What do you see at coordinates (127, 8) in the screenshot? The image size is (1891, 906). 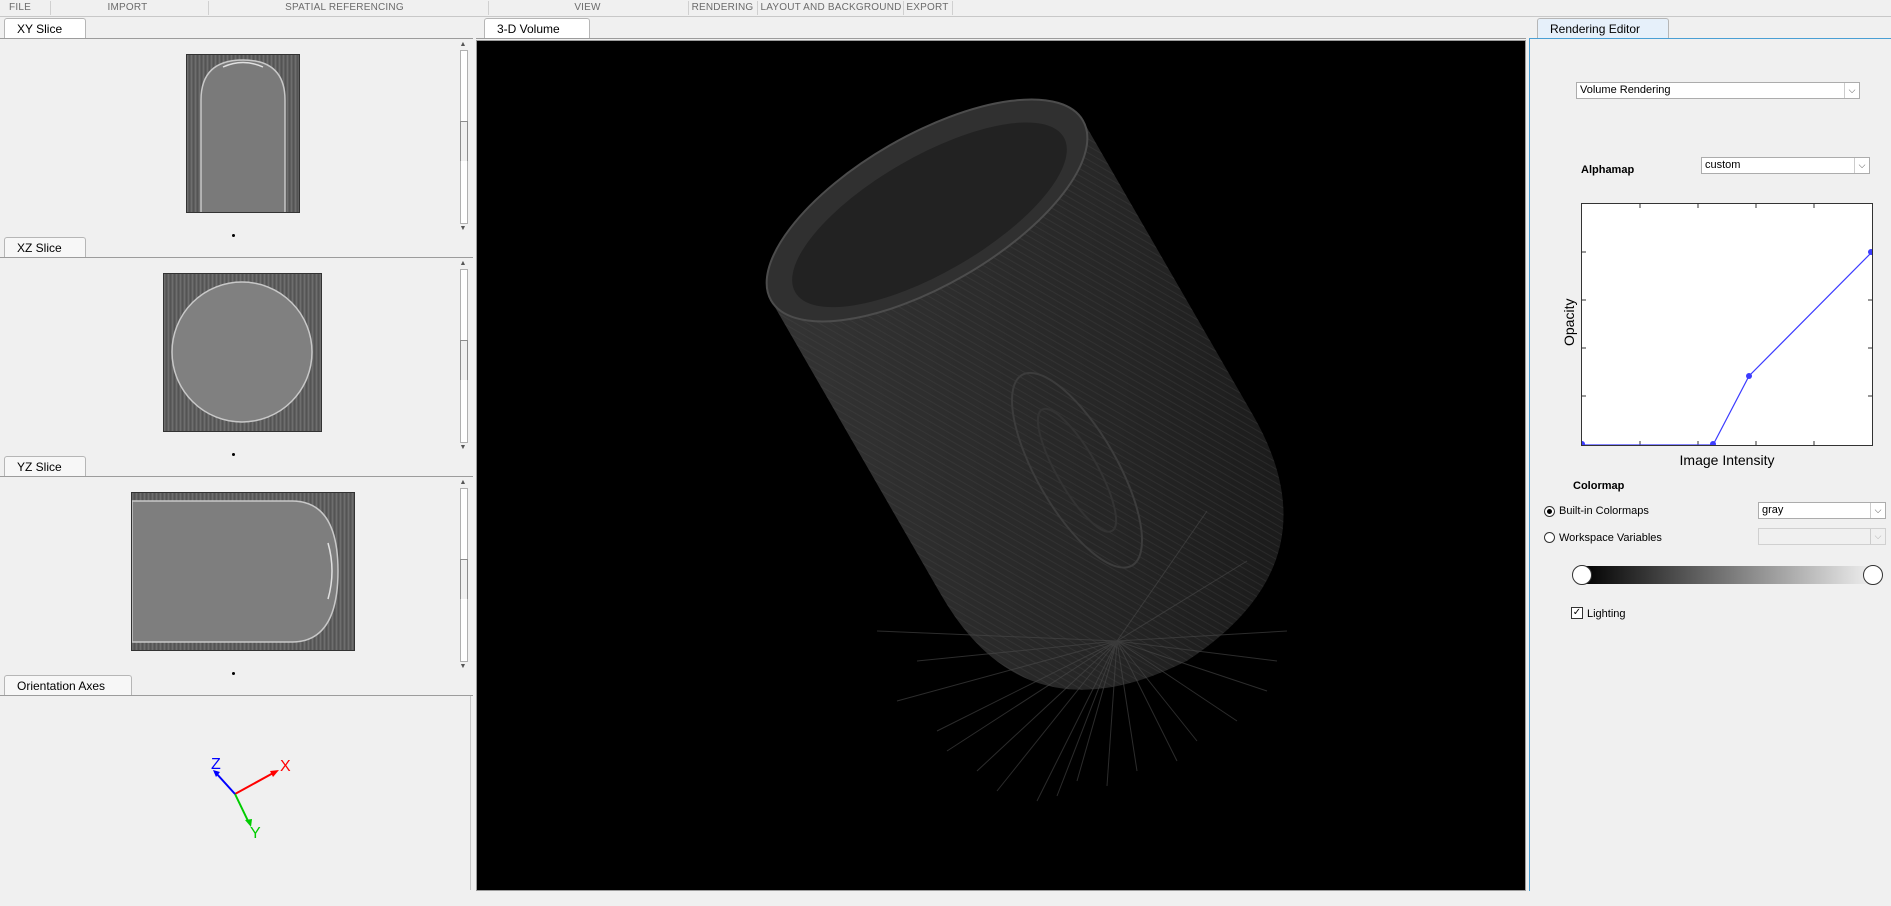 I see `toolstrip-import: IMPORT` at bounding box center [127, 8].